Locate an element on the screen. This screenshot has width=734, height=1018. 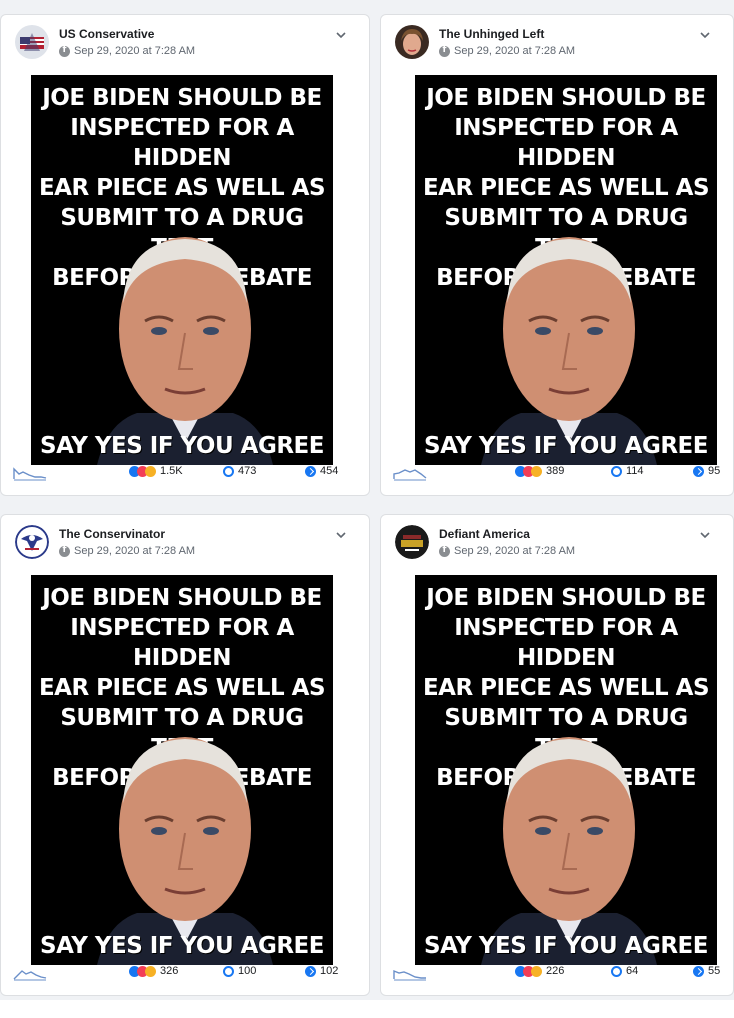
shares-count: 55 is located at coordinates (706, 971).